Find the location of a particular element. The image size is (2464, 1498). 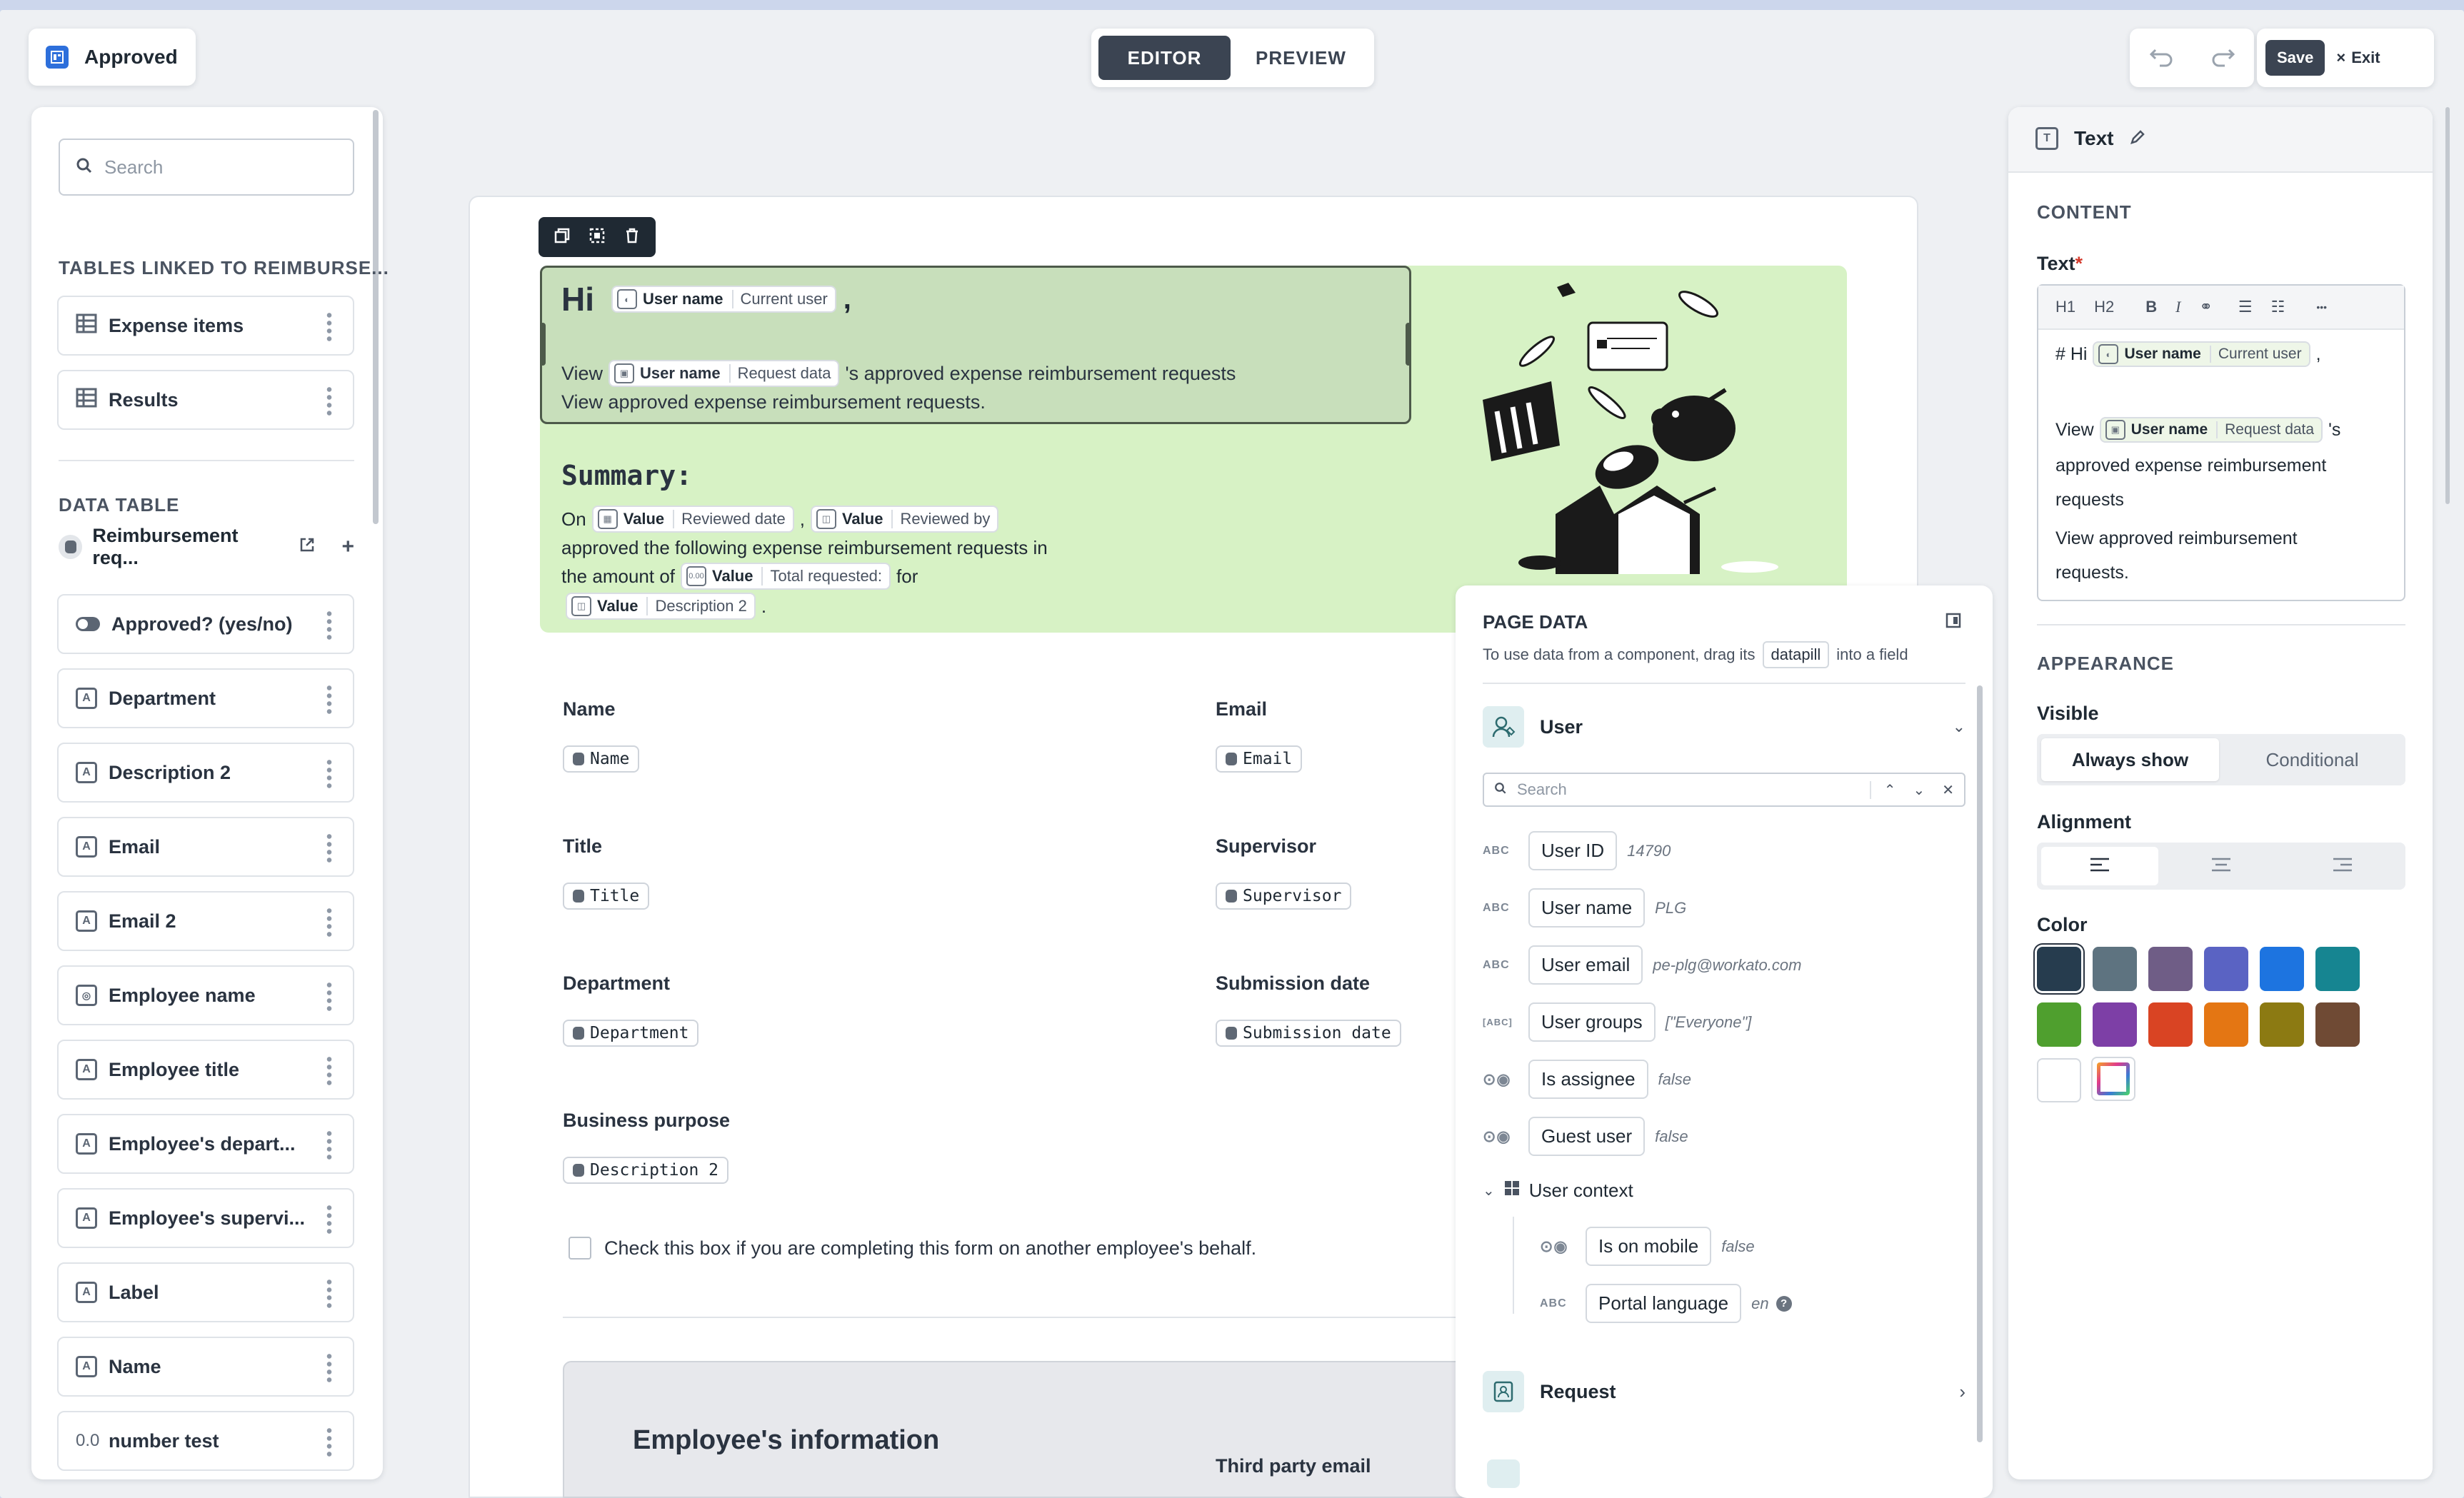

datapill-name: User name is located at coordinates (1587, 908).